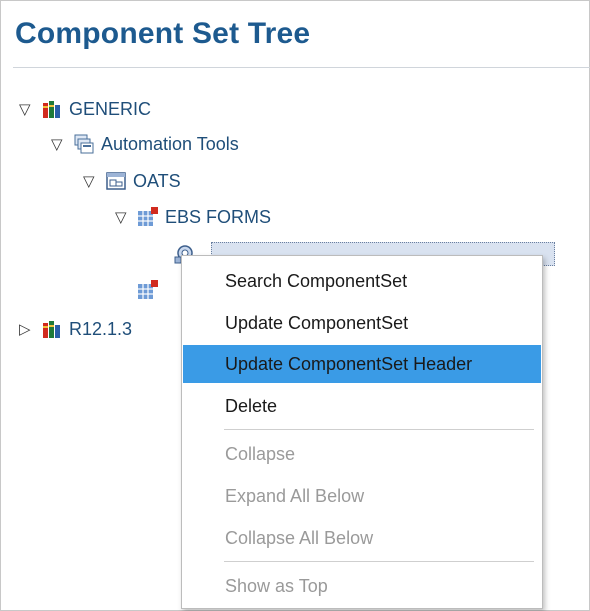 Image resolution: width=590 pixels, height=611 pixels. What do you see at coordinates (362, 281) in the screenshot?
I see `menu-item-search-componentset: Search ComponentSet` at bounding box center [362, 281].